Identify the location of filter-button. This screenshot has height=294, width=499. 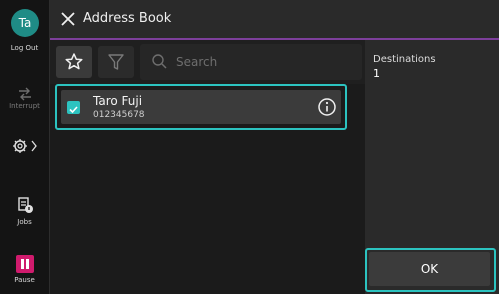
(116, 62).